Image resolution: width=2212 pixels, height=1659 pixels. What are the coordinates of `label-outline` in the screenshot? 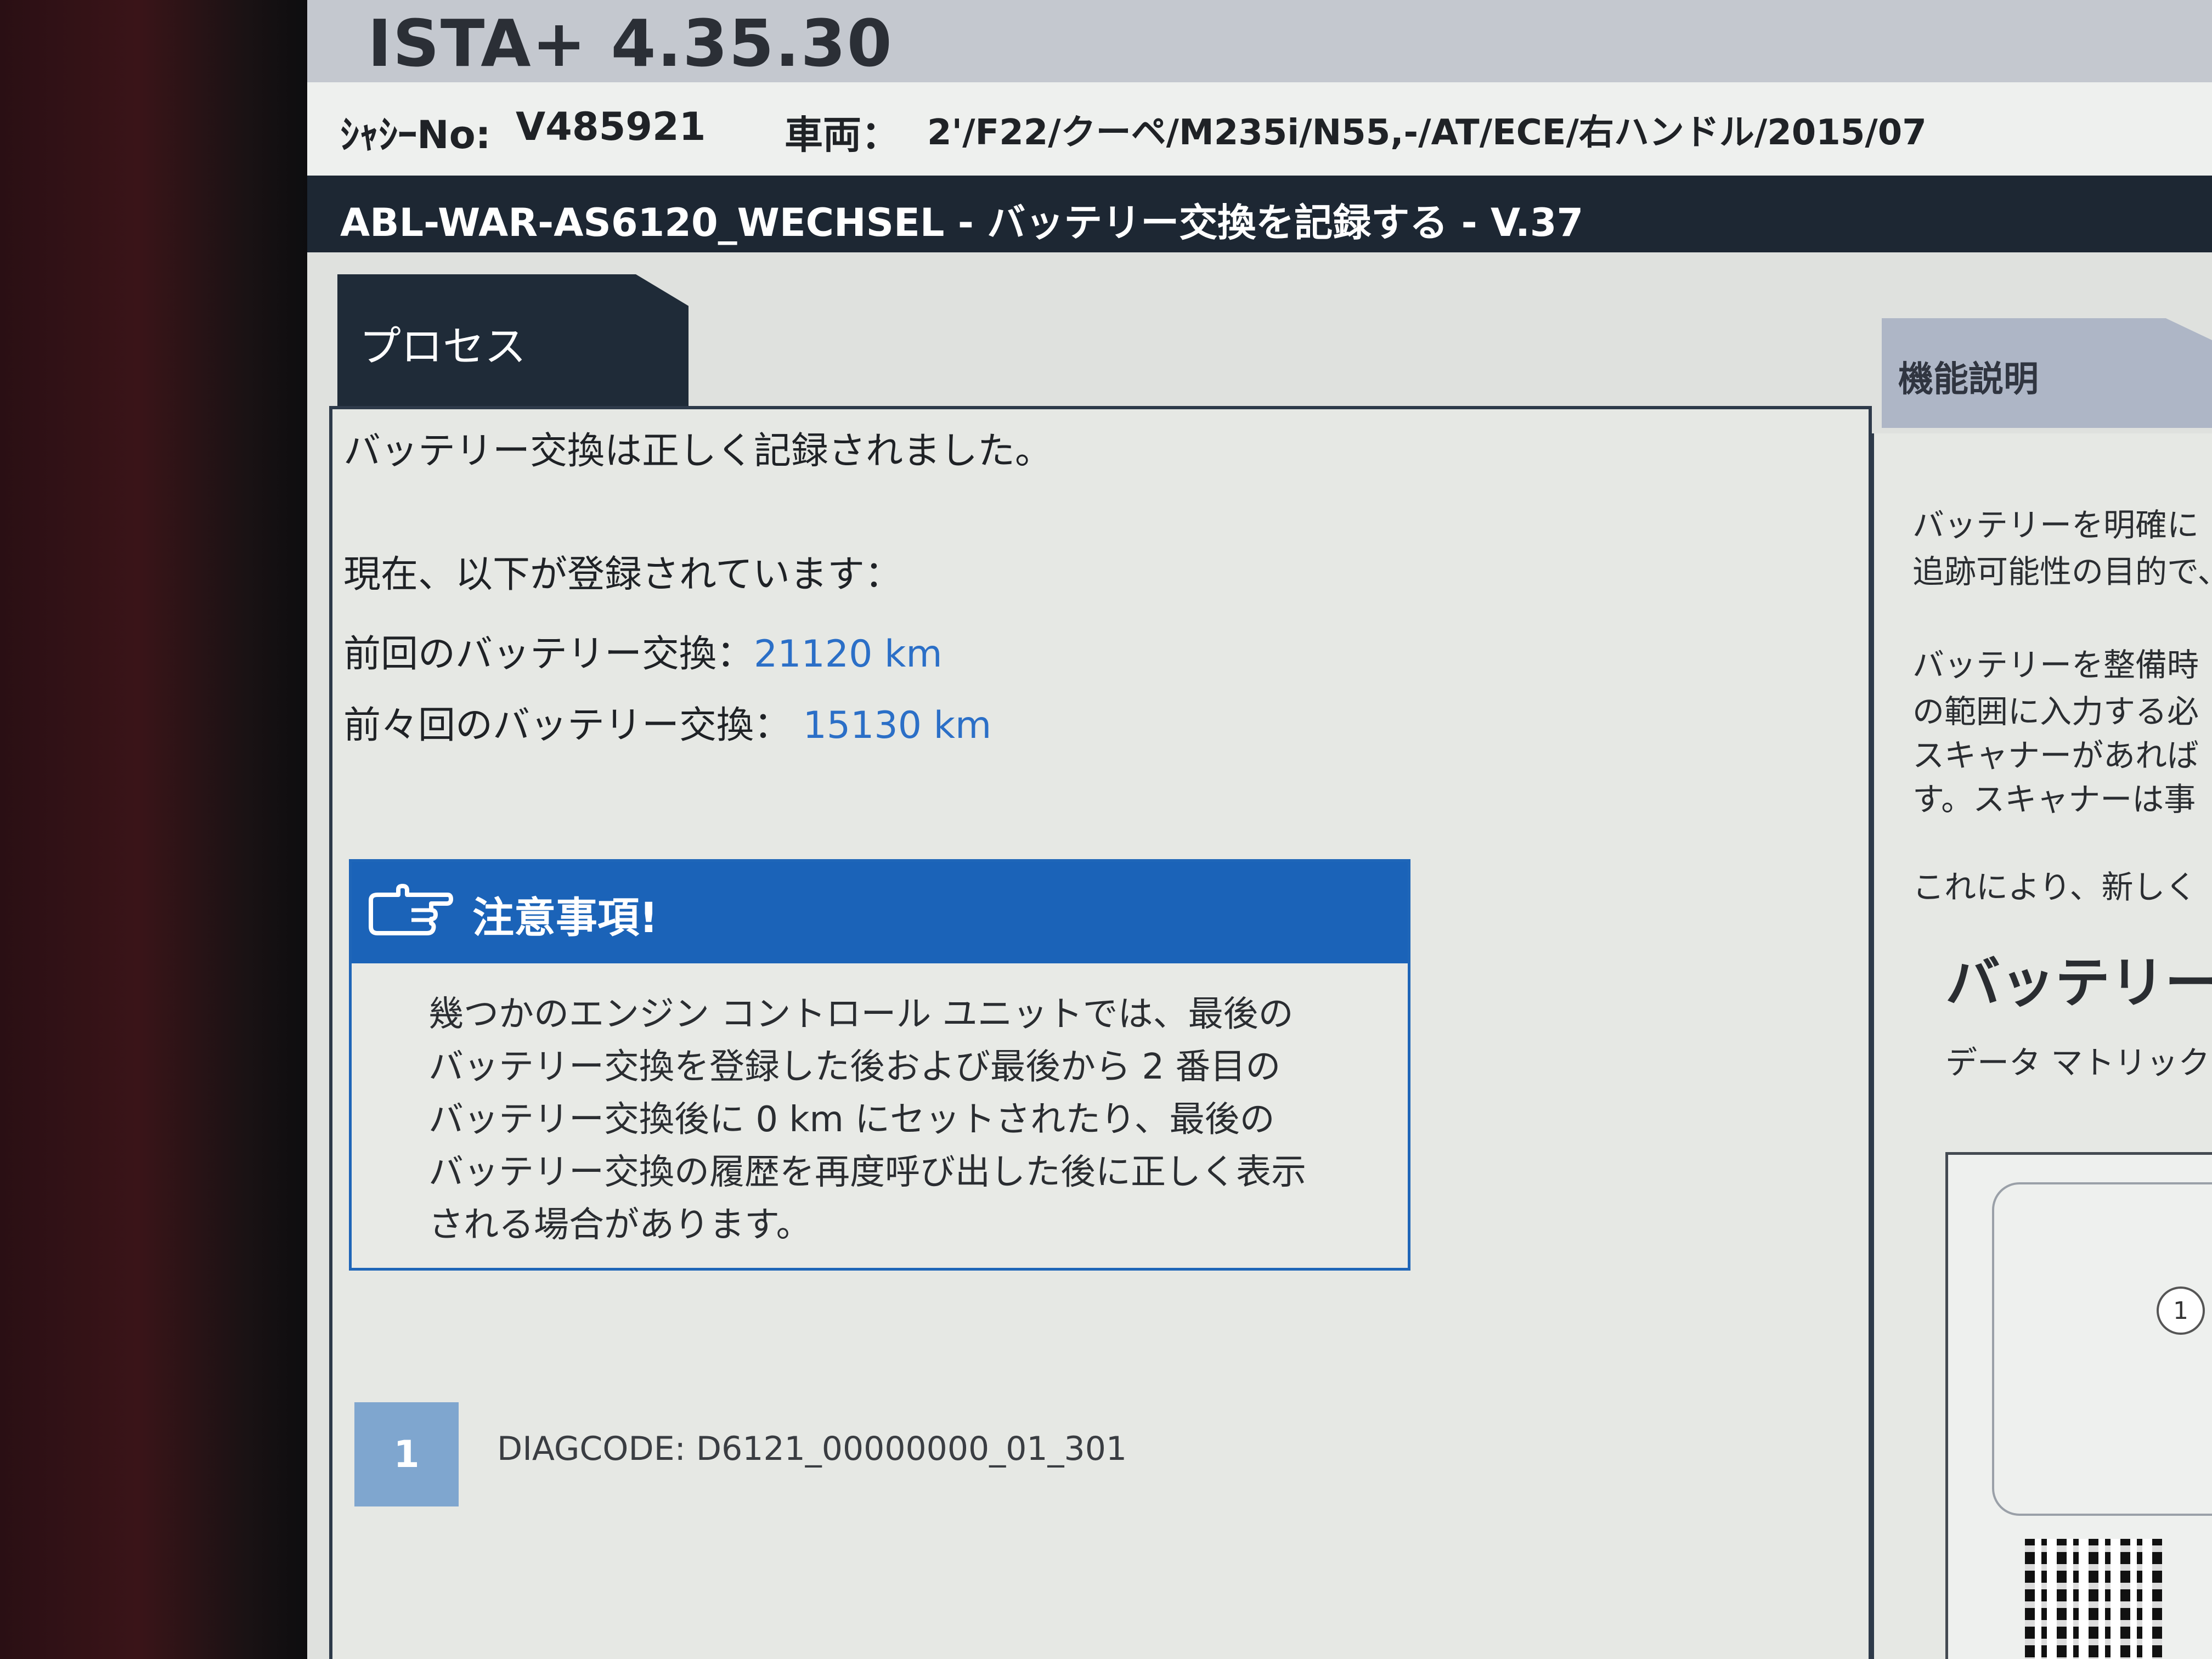 It's located at (2102, 1349).